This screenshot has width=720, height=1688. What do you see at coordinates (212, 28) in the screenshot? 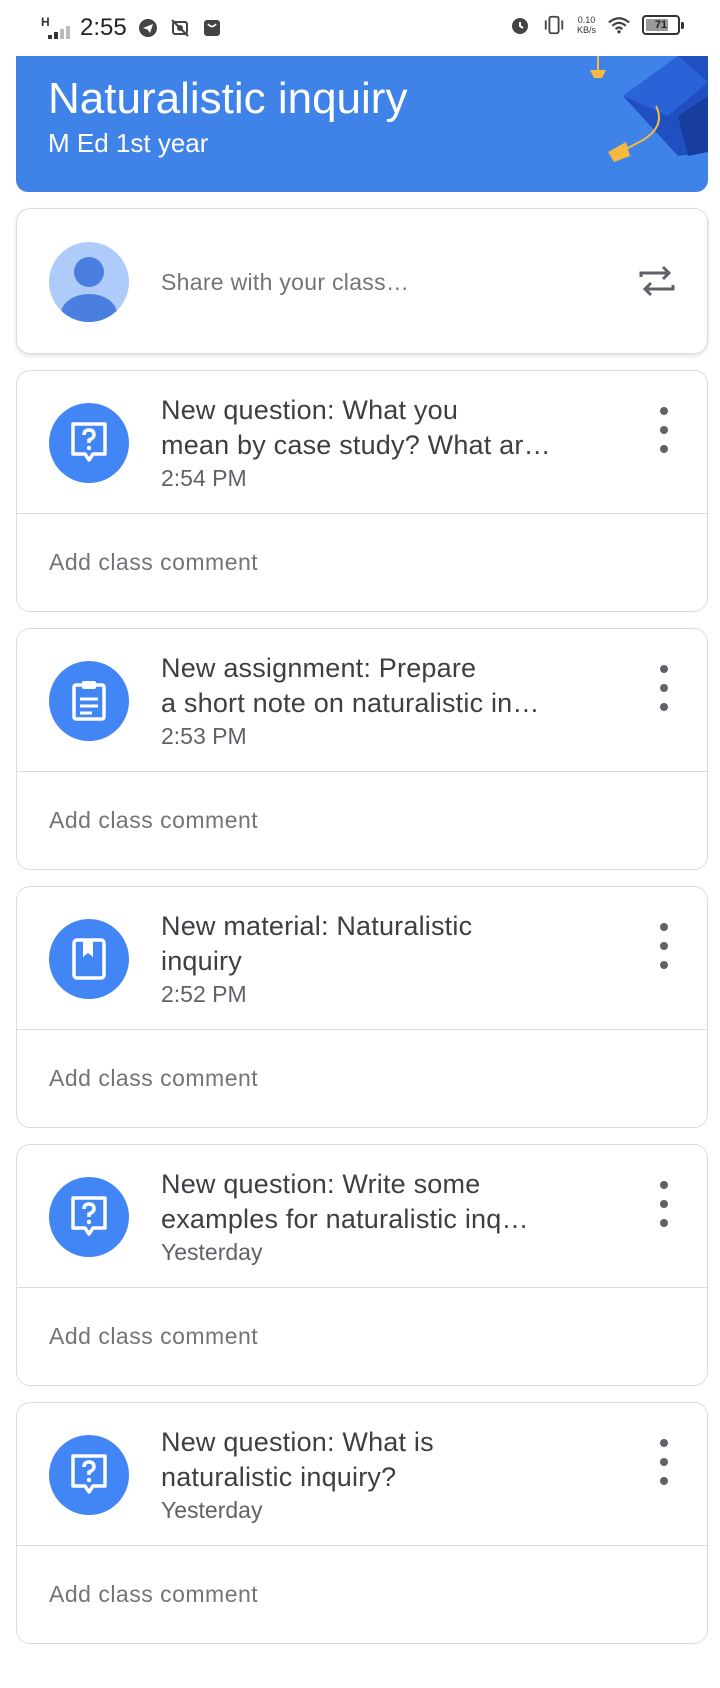
I see `shopping-bag-icon` at bounding box center [212, 28].